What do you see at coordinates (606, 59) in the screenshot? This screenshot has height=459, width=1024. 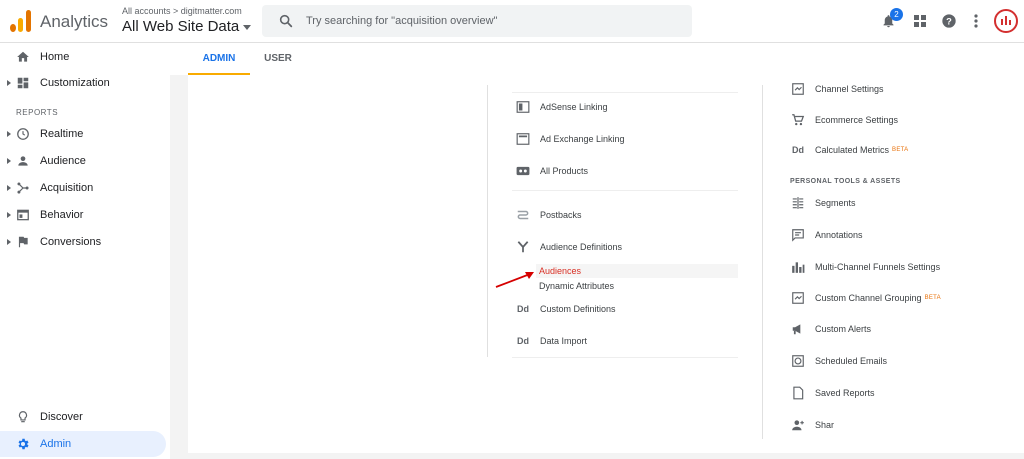 I see `admin-tabs: ADMIN USER` at bounding box center [606, 59].